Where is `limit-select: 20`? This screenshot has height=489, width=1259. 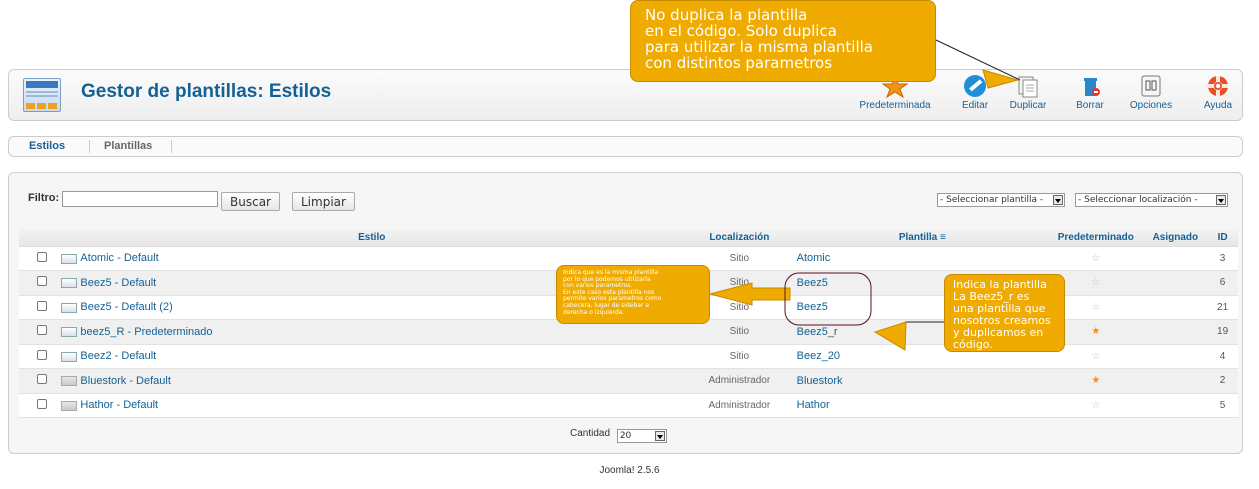
limit-select: 20 is located at coordinates (641, 436).